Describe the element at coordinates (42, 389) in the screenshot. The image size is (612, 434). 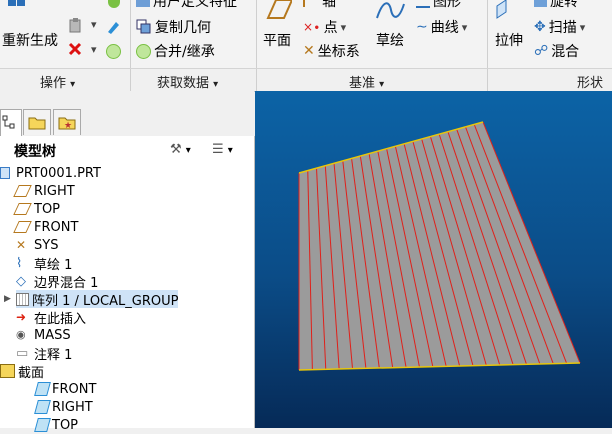
I see `section-plane-icon` at that location.